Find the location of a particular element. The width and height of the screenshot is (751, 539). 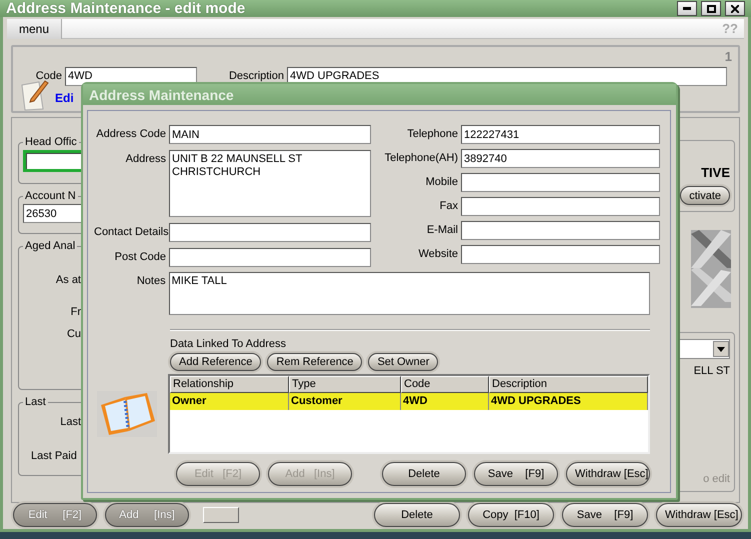

notes-field: MIKE TALL is located at coordinates (409, 293).